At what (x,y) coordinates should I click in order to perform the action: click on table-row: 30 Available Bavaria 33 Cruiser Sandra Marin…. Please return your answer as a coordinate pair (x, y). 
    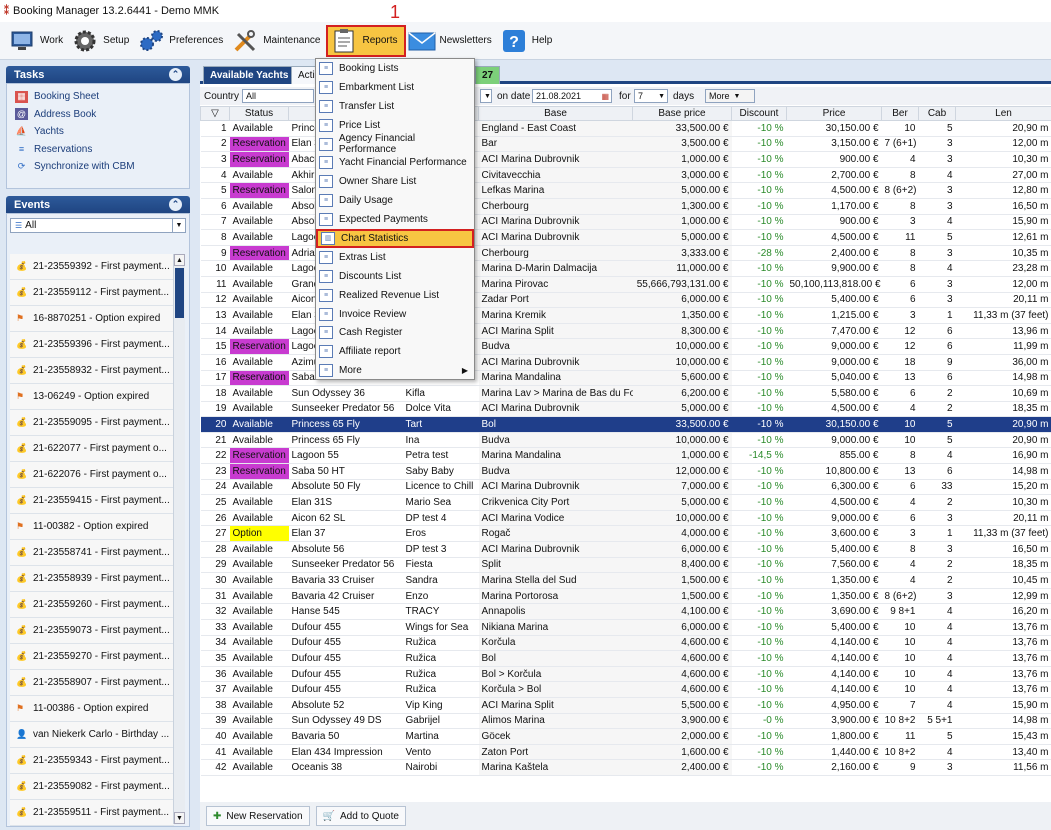
    Looking at the image, I should click on (625, 580).